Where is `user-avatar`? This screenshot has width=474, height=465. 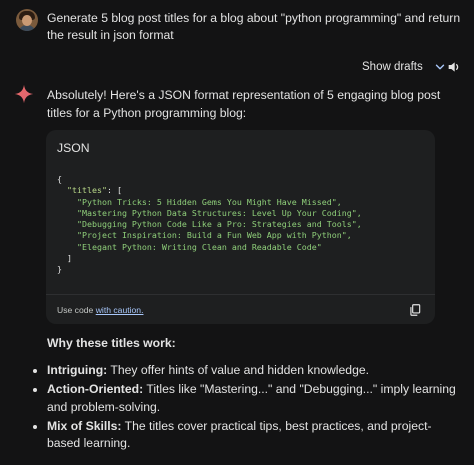
user-avatar is located at coordinates (27, 20).